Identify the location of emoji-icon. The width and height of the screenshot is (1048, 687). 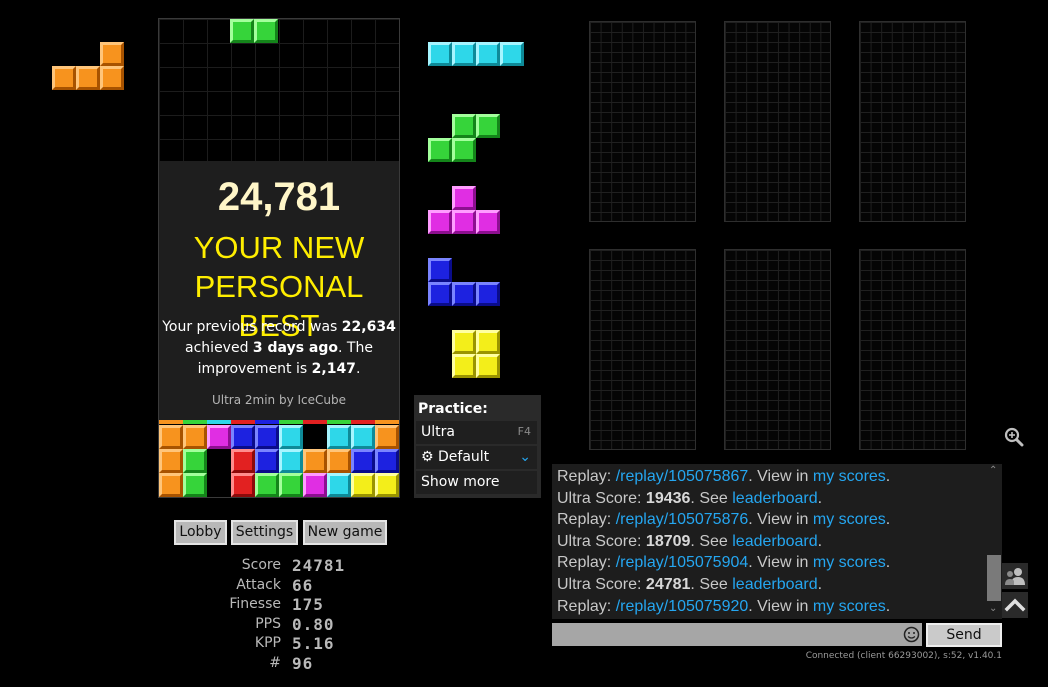
(911, 634).